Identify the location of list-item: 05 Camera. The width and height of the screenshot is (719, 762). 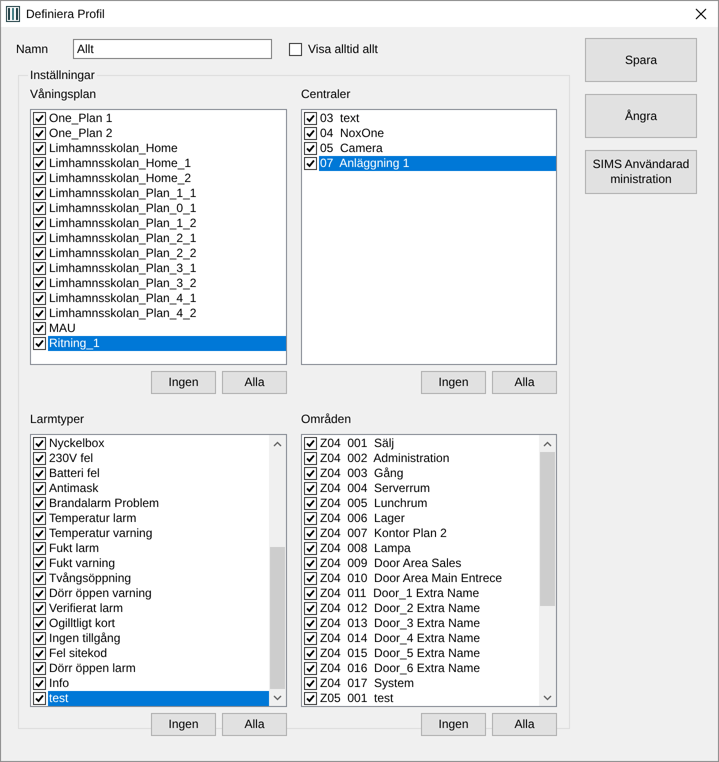
(437, 148).